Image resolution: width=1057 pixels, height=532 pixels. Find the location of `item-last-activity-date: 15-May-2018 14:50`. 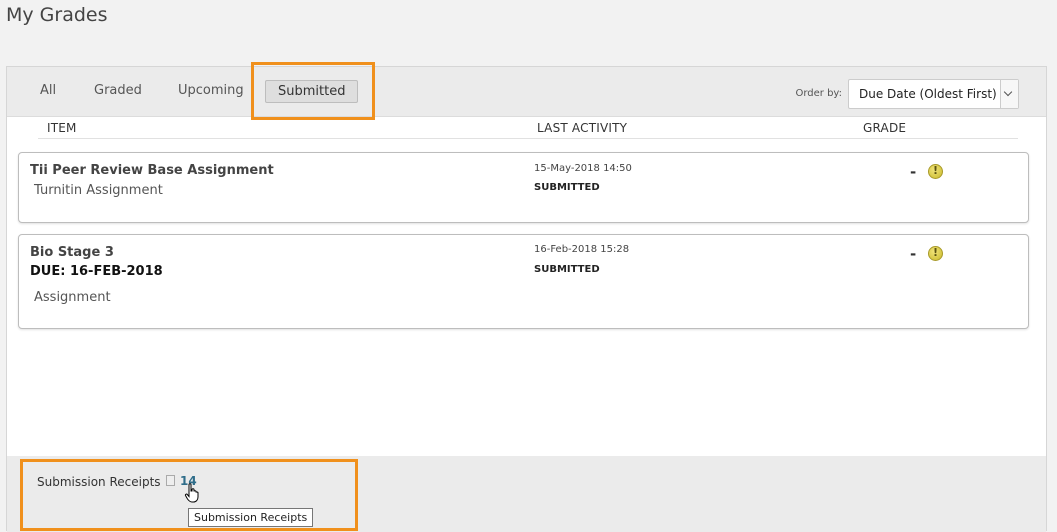

item-last-activity-date: 15-May-2018 14:50 is located at coordinates (583, 168).